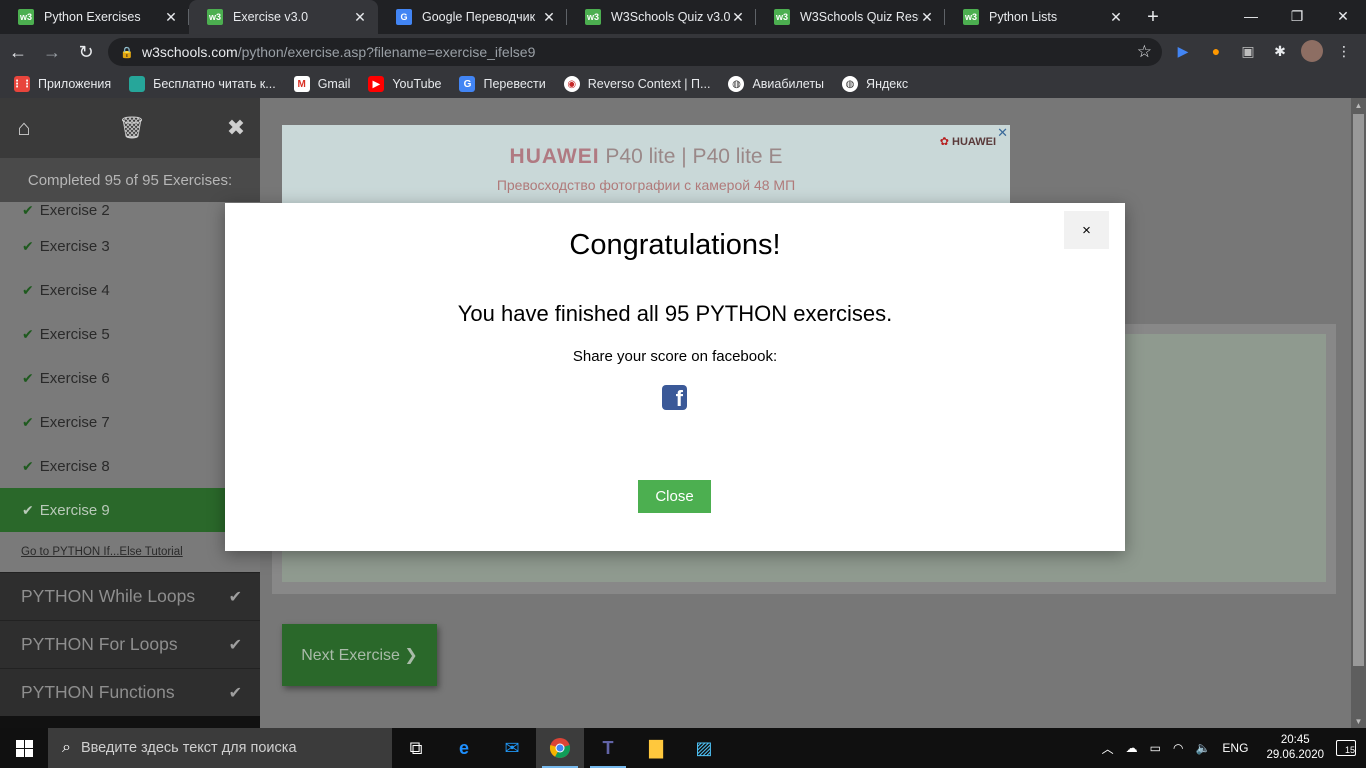 The height and width of the screenshot is (768, 1366). I want to click on exercise-item-active: ✔ Exercise 9, so click(130, 510).